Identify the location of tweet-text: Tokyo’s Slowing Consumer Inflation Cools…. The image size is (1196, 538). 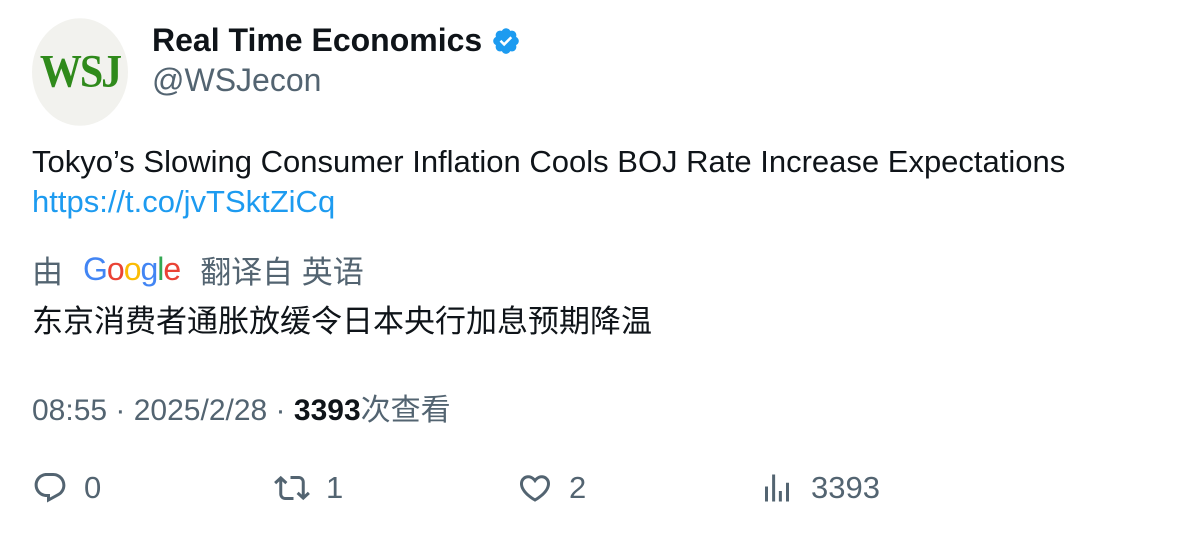
(548, 182).